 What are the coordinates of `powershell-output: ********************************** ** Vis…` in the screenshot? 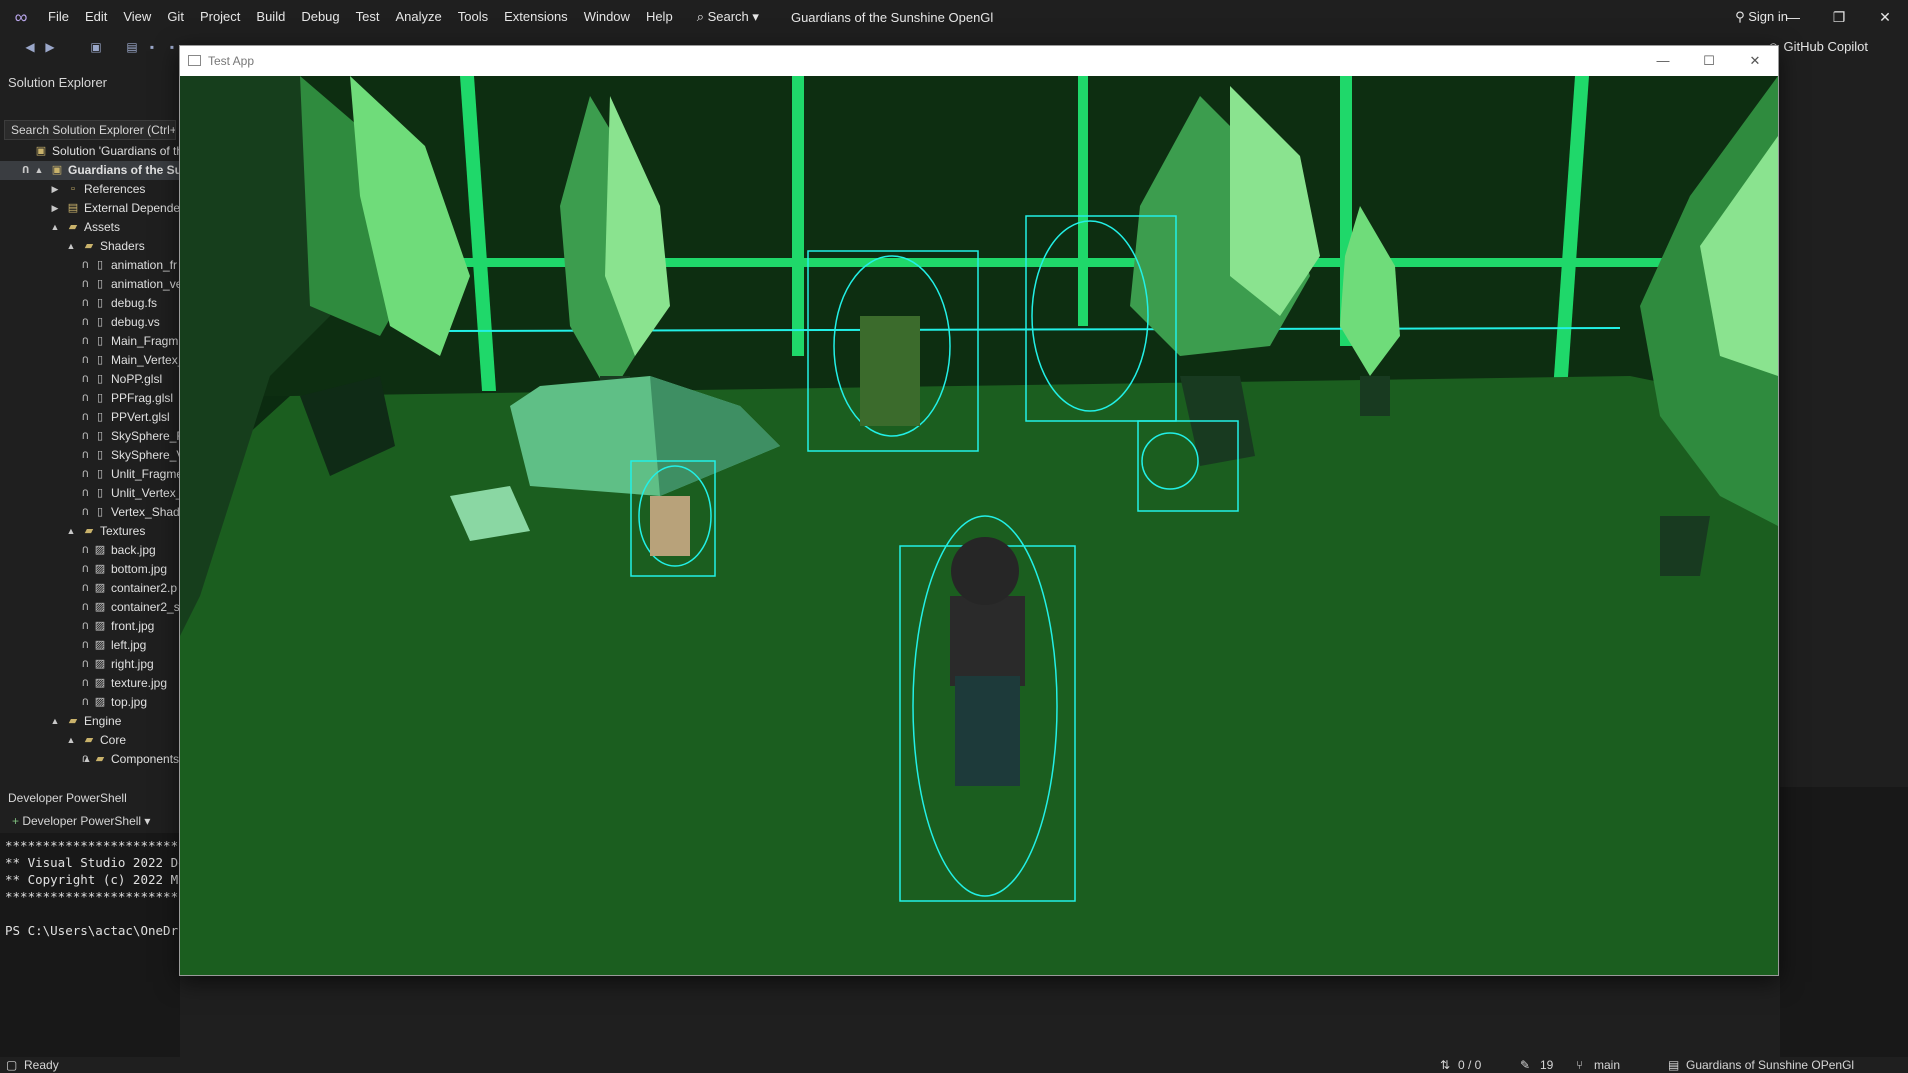 It's located at (130, 888).